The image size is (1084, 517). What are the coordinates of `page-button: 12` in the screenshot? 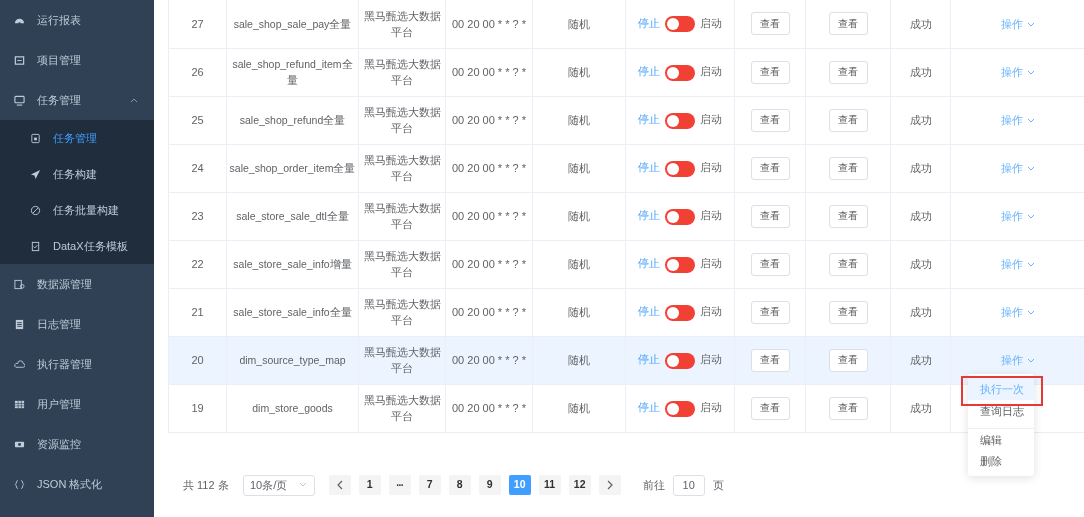 It's located at (579, 485).